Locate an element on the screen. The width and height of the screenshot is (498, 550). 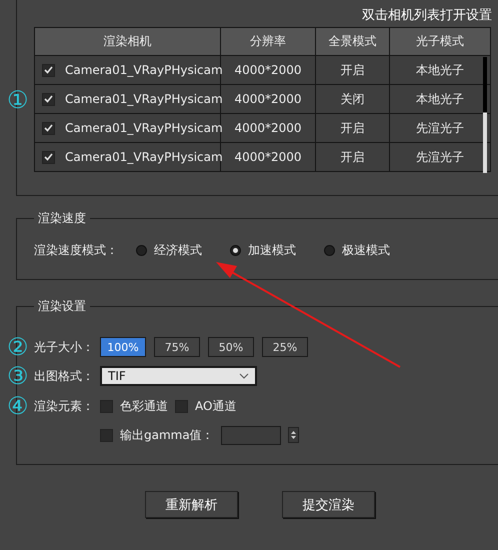
radio-label: 加速模式 is located at coordinates (272, 250).